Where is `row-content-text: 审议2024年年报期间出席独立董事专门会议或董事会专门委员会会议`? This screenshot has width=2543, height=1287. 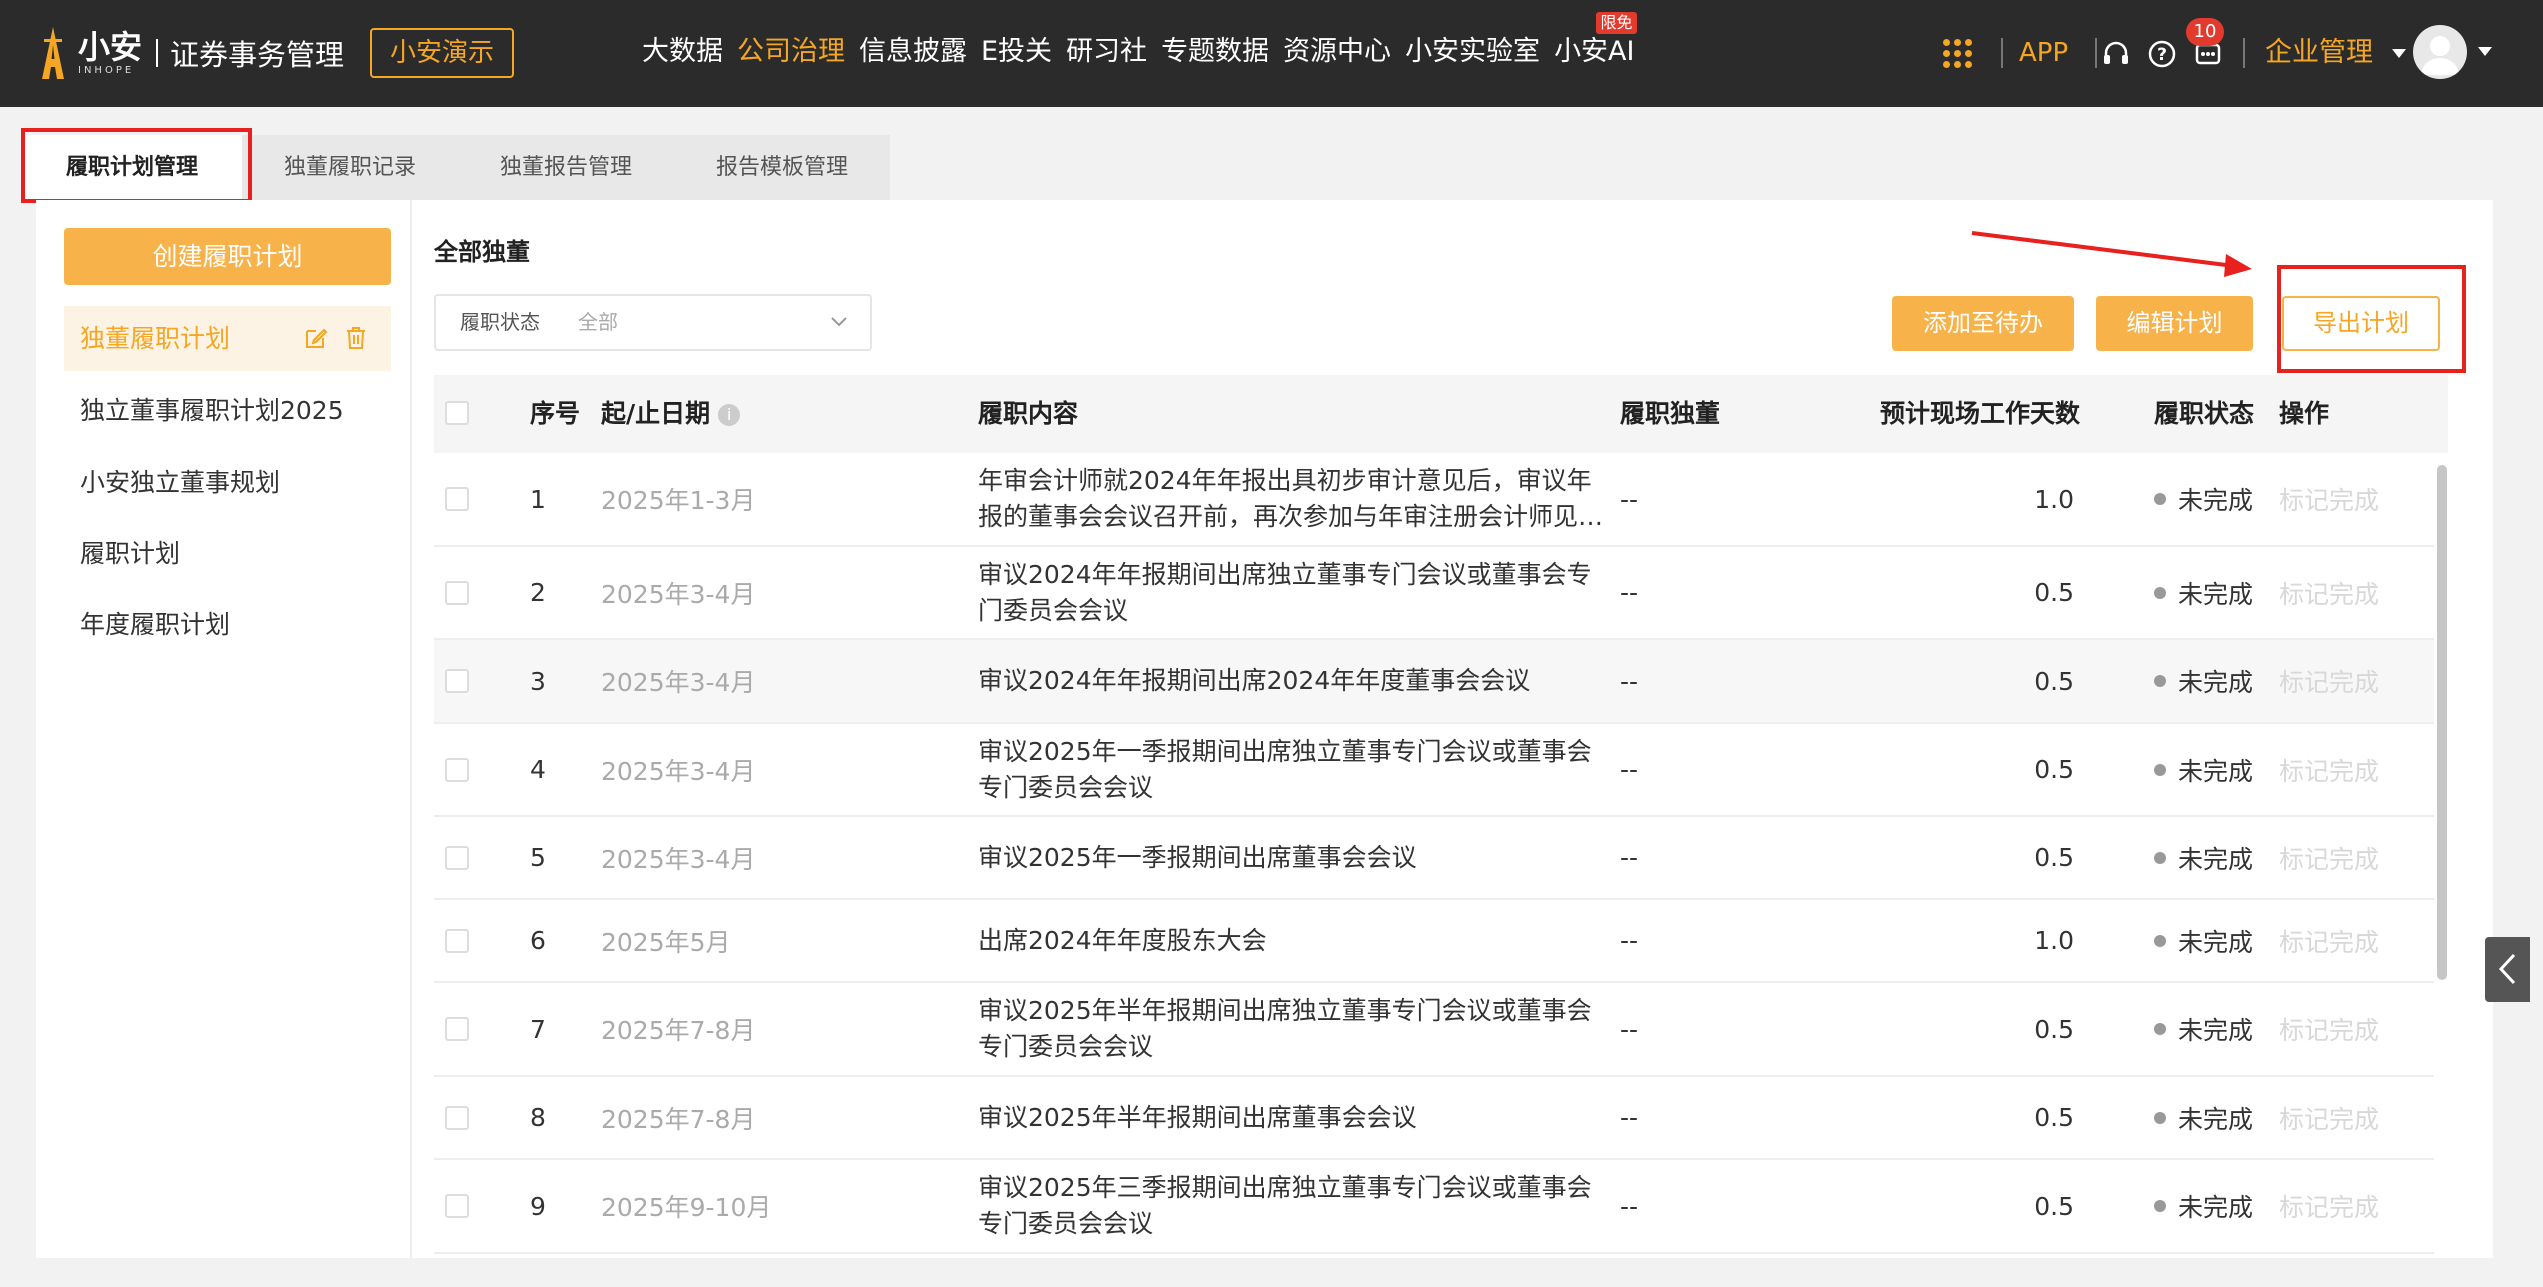 row-content-text: 审议2024年年报期间出席独立董事专门会议或董事会专门委员会会议 is located at coordinates (1285, 592).